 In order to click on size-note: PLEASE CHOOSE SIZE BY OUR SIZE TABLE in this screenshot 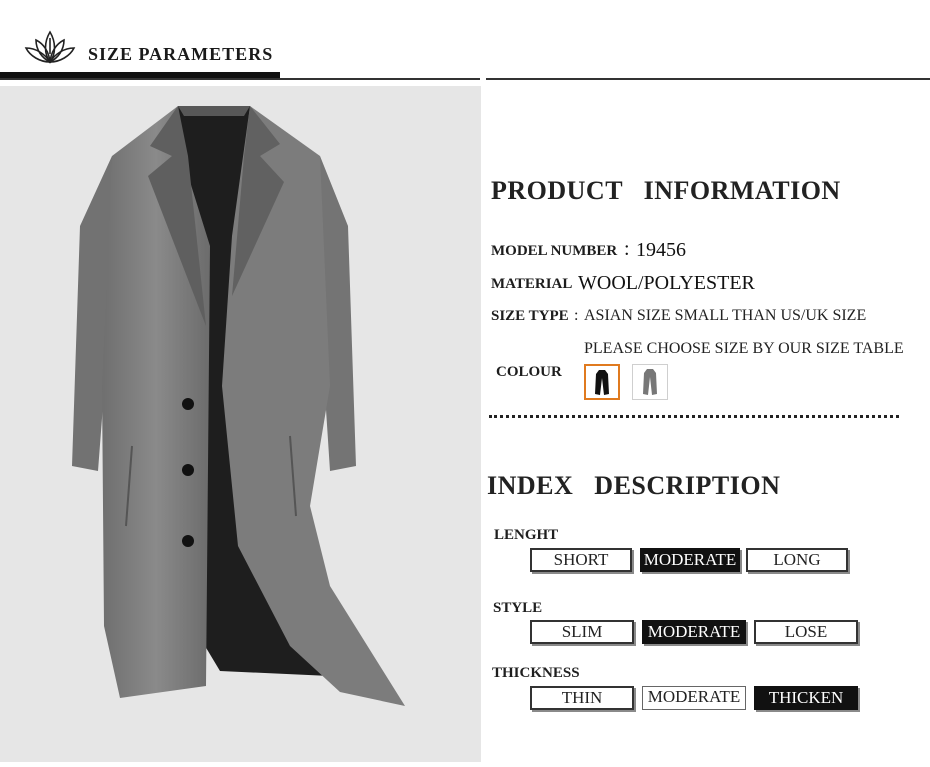, I will do `click(744, 348)`.